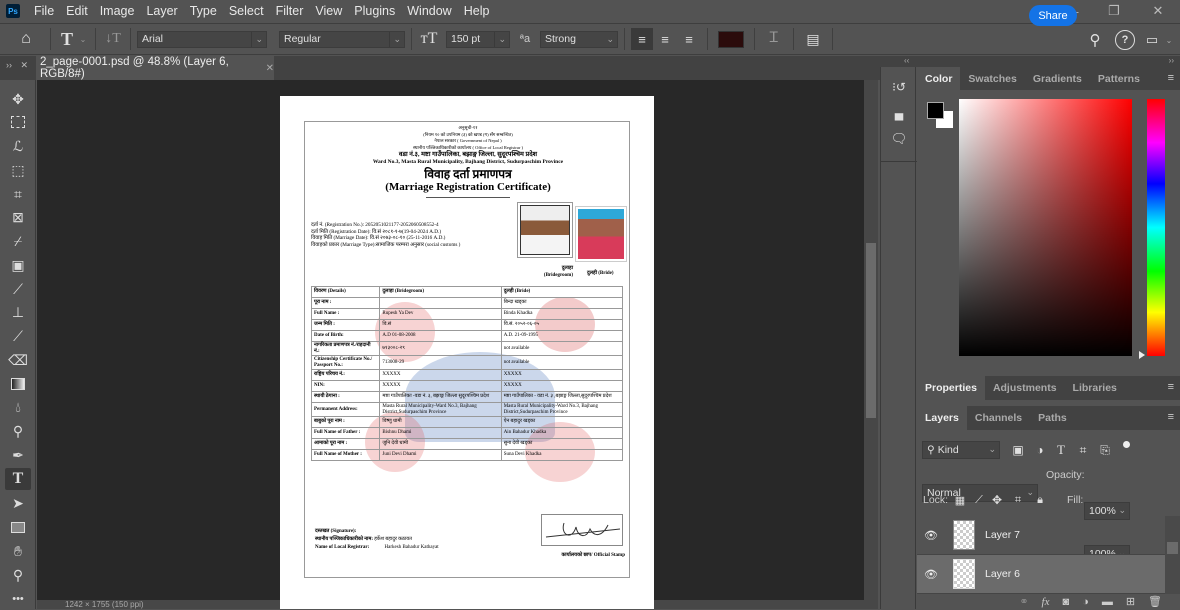 Image resolution: width=1180 pixels, height=610 pixels. What do you see at coordinates (18, 289) in the screenshot?
I see `brush-tool-icon: ⟋` at bounding box center [18, 289].